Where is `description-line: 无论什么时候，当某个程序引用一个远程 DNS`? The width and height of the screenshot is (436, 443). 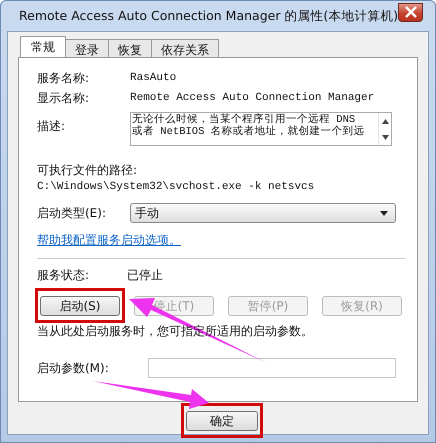
description-line: 无论什么时候，当某个程序引用一个远程 DNS is located at coordinates (244, 120).